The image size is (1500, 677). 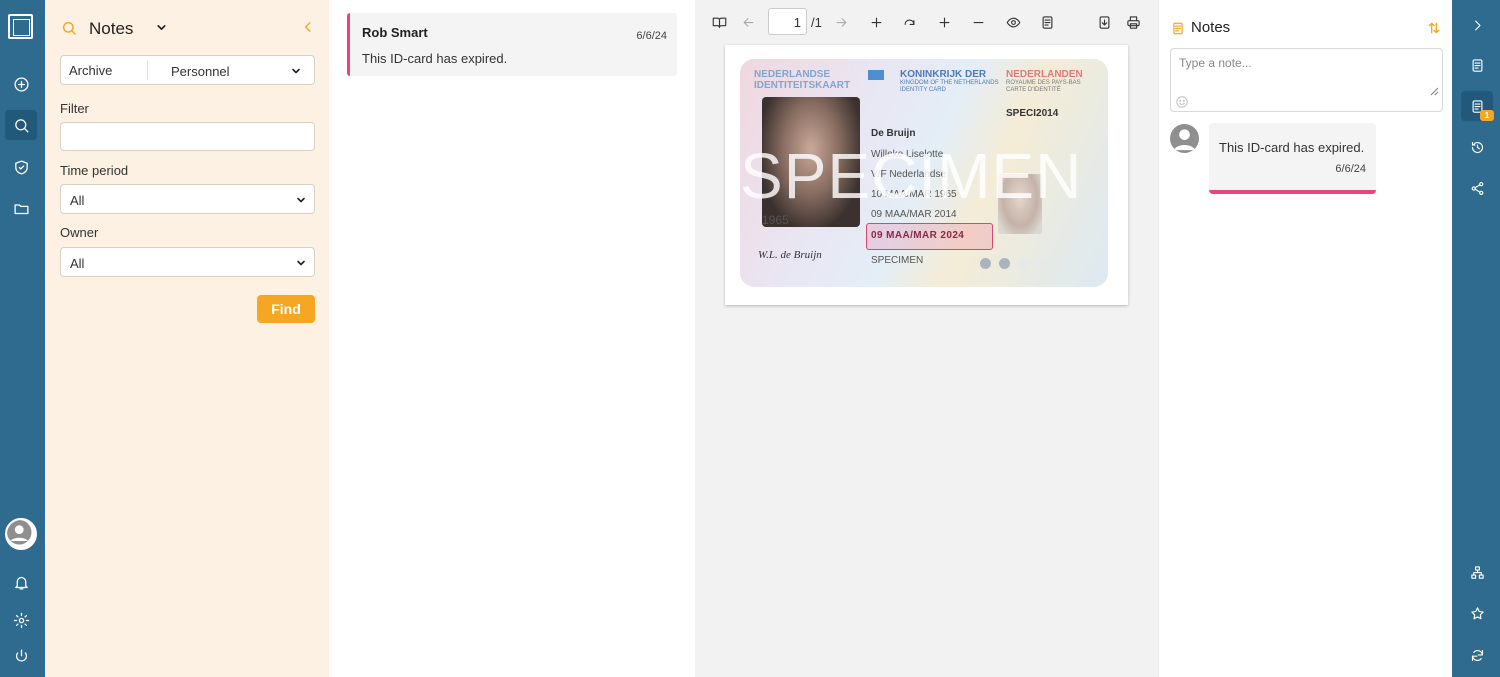 What do you see at coordinates (897, 260) in the screenshot?
I see `card-specimen-field: SPECIMEN` at bounding box center [897, 260].